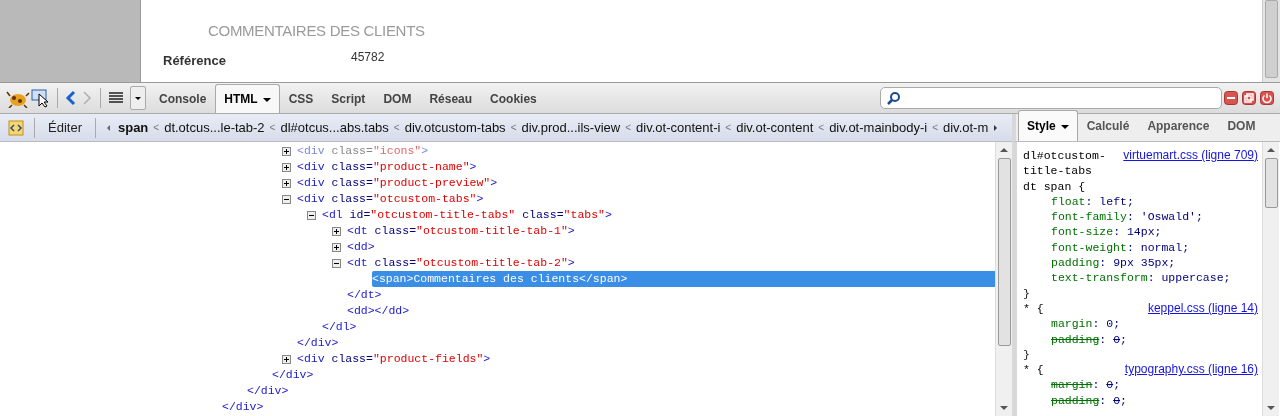  What do you see at coordinates (396, 359) in the screenshot?
I see `markup-line: <div class="product-fields">` at bounding box center [396, 359].